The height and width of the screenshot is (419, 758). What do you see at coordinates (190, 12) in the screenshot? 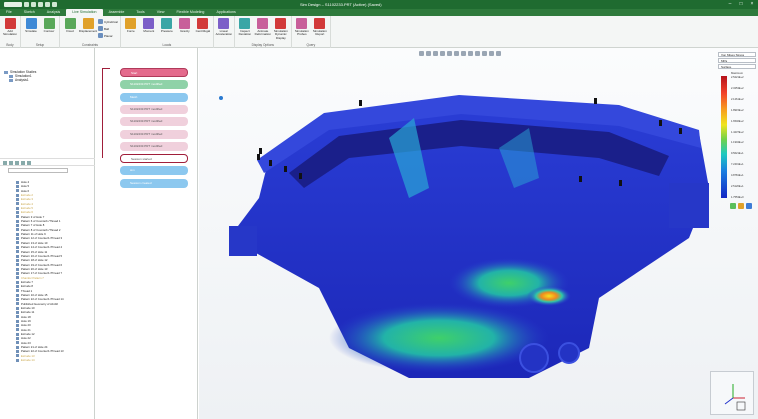
I see `tab-flexible-modeling: Flexible Modeling` at bounding box center [190, 12].